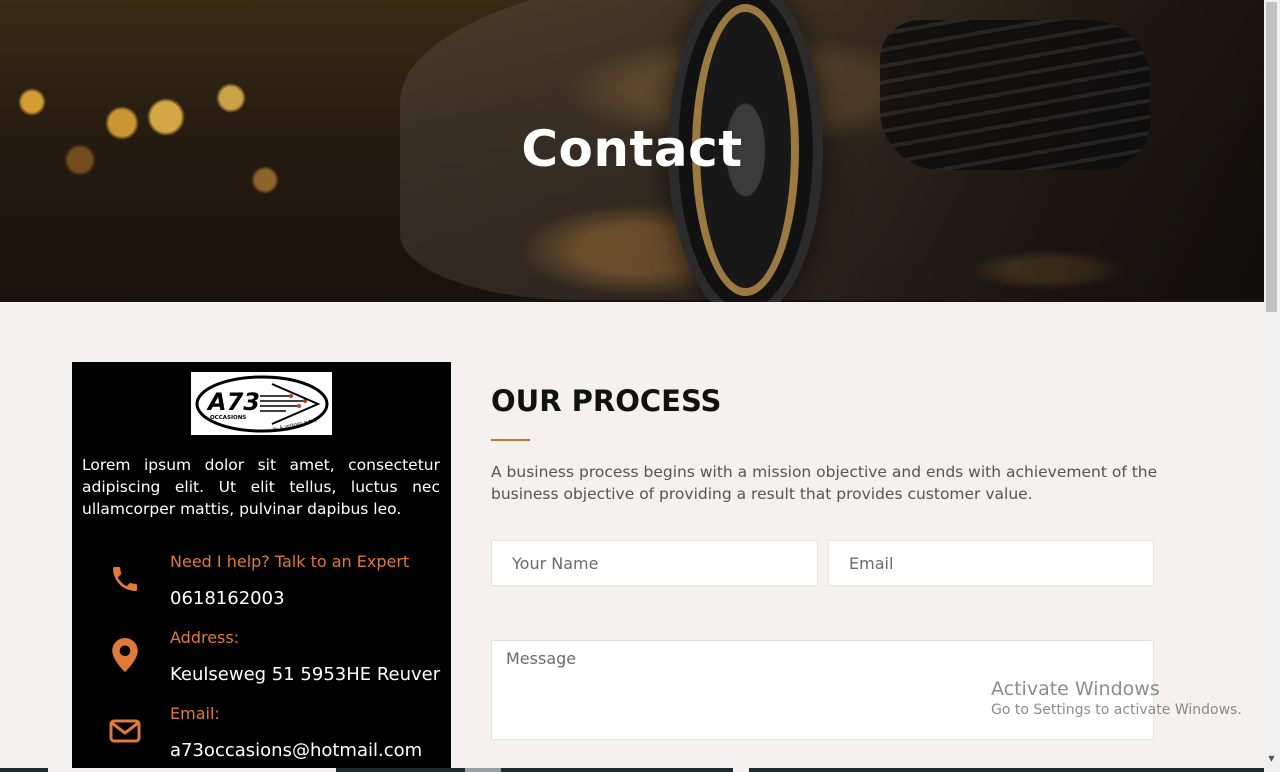 Image resolution: width=1280 pixels, height=772 pixels. Describe the element at coordinates (1116, 710) in the screenshot. I see `watermark-subtitle: Go to Settings to activate Windows.` at that location.